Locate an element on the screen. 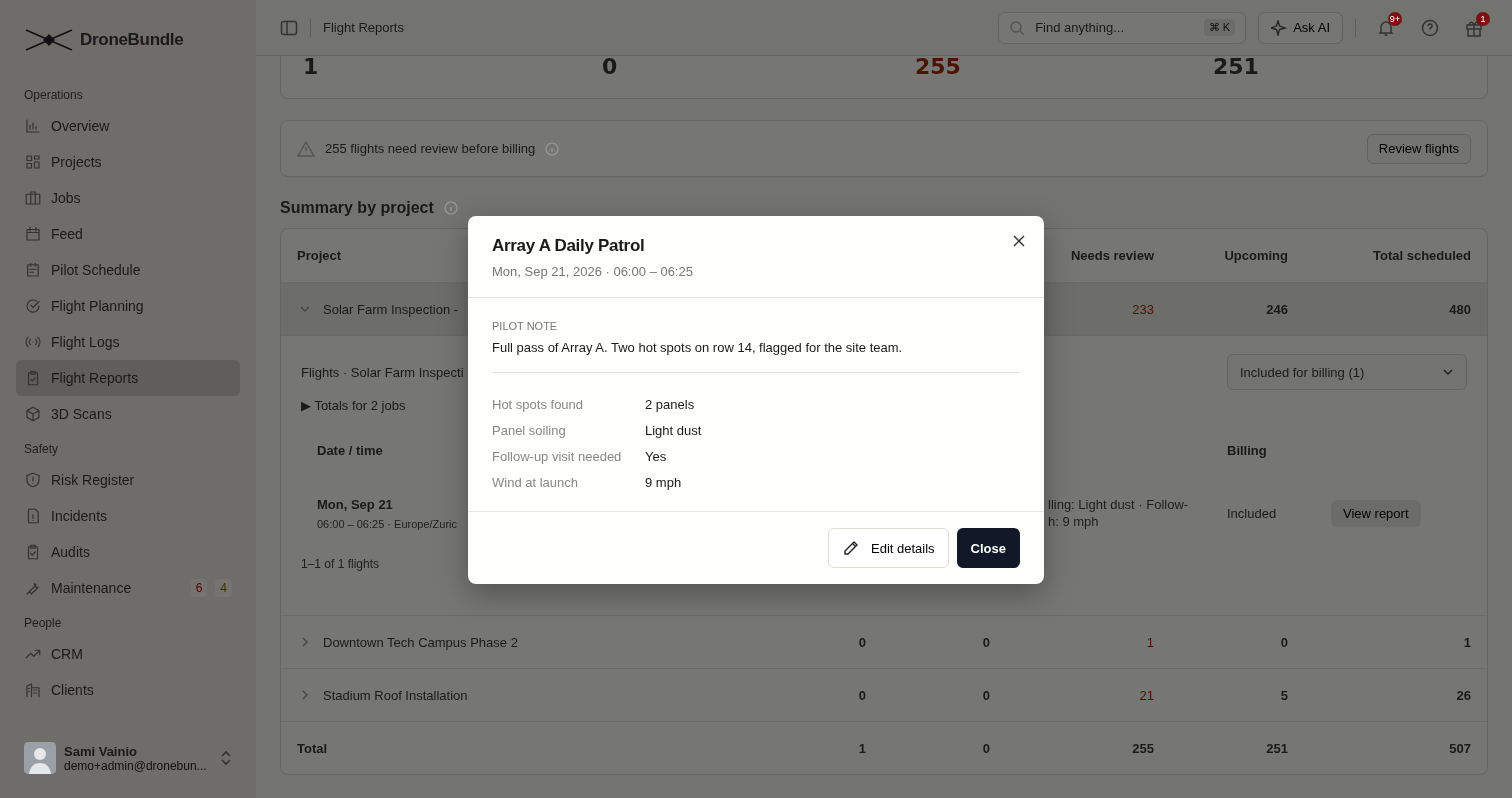 This screenshot has width=1512, height=798. stat-value: 251 is located at coordinates (1236, 67).